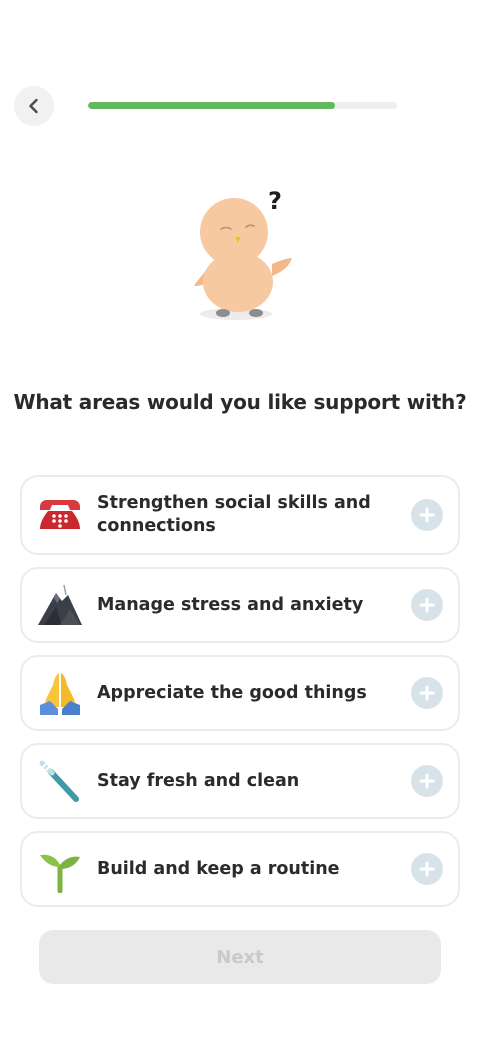  I want to click on toothbrush-icon, so click(60, 781).